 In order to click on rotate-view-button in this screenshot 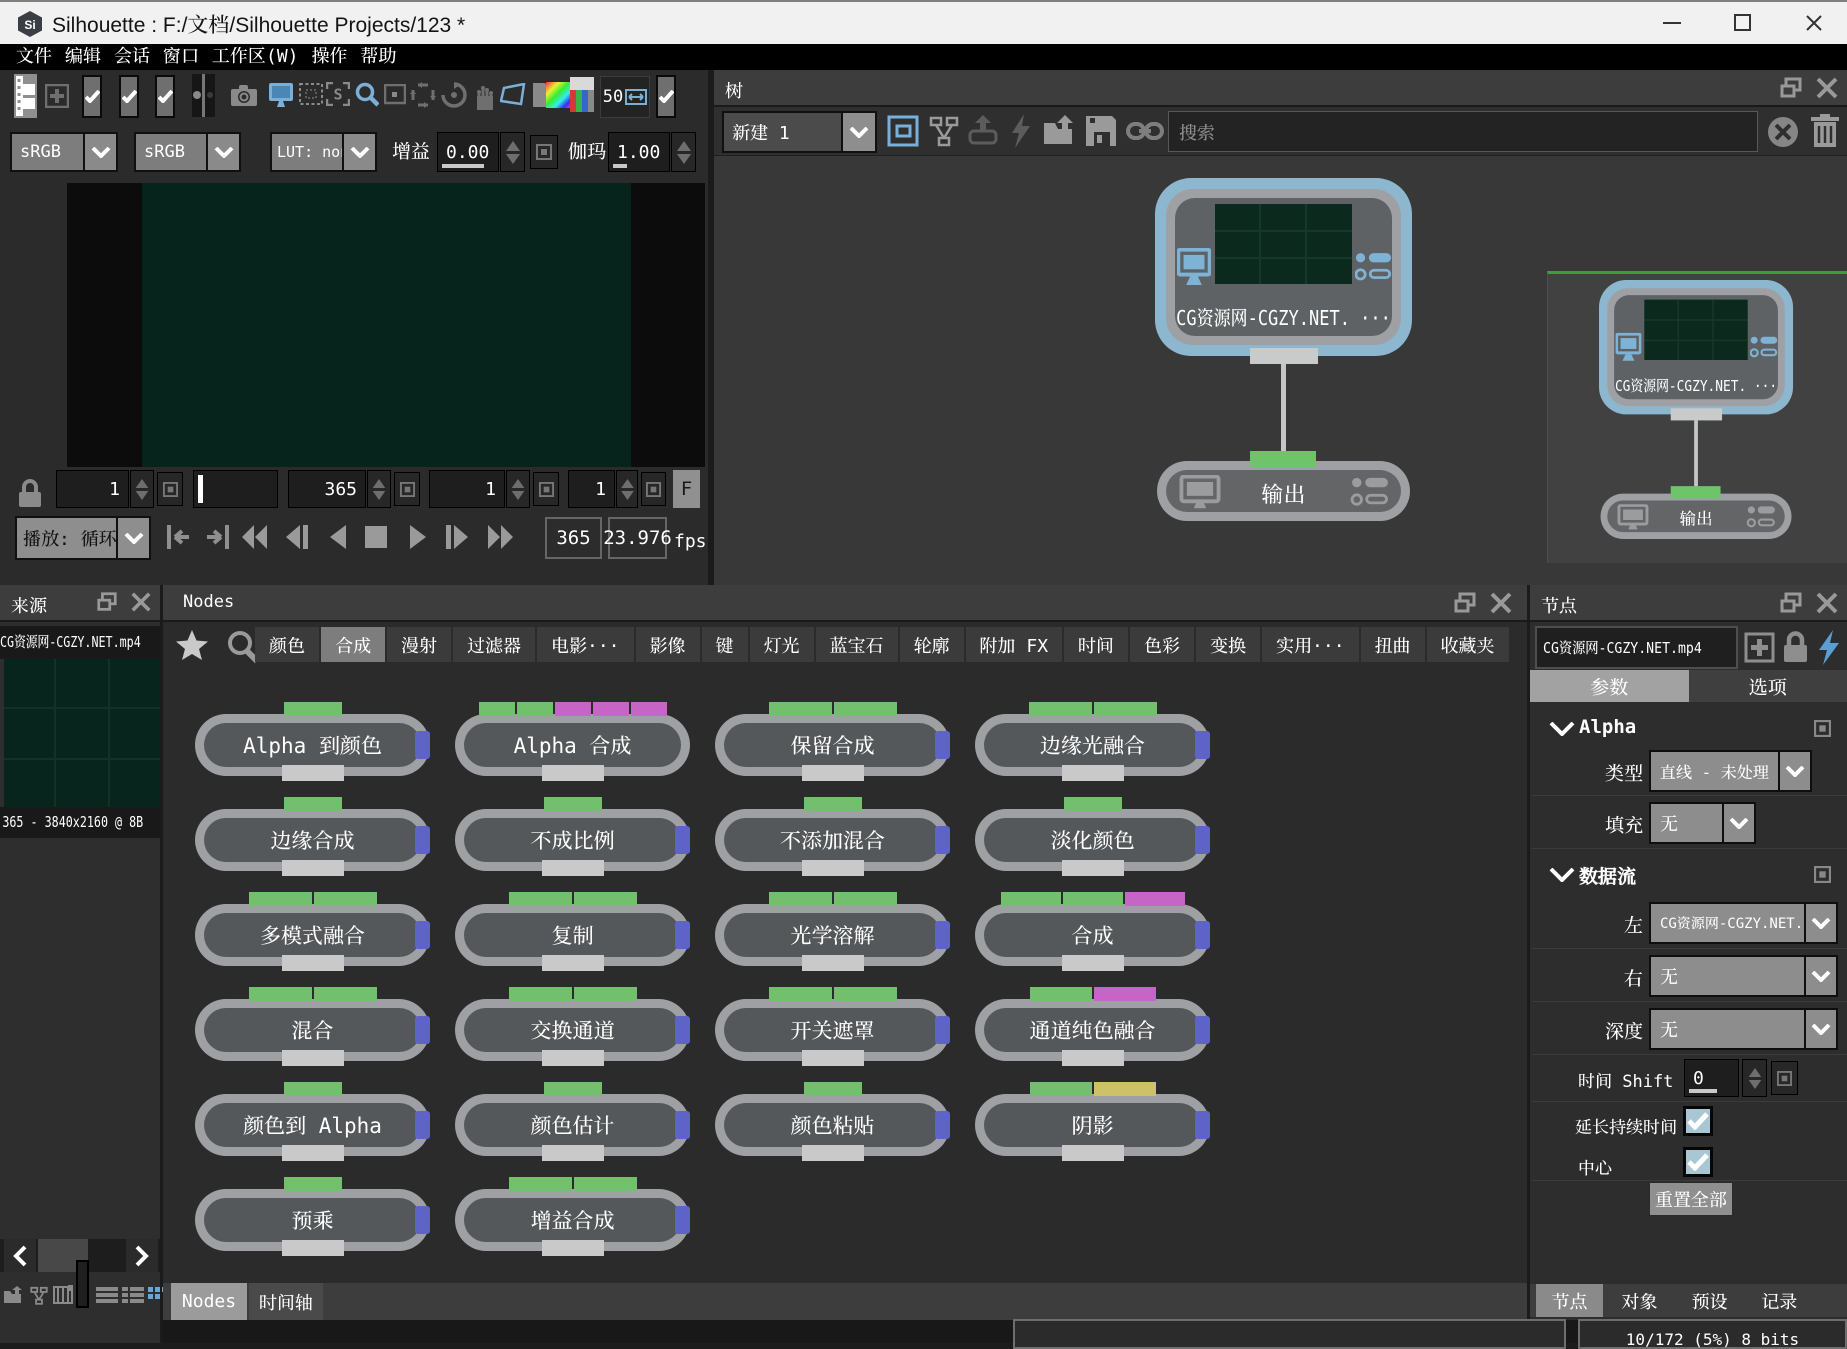, I will do `click(454, 95)`.